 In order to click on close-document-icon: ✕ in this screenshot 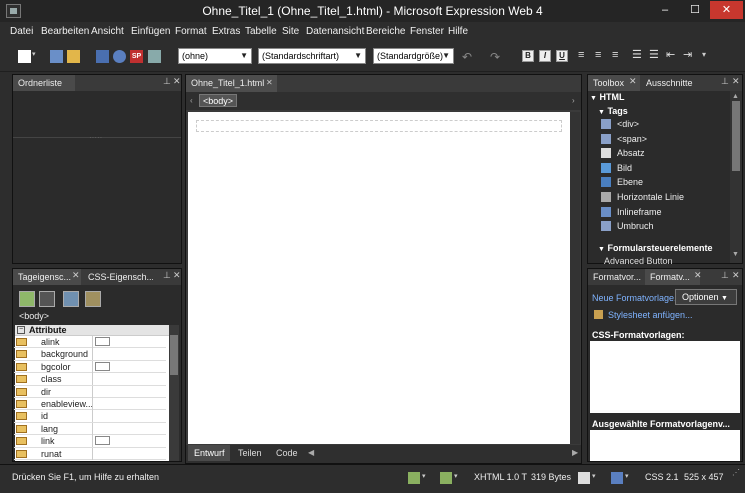, I will do `click(269, 82)`.